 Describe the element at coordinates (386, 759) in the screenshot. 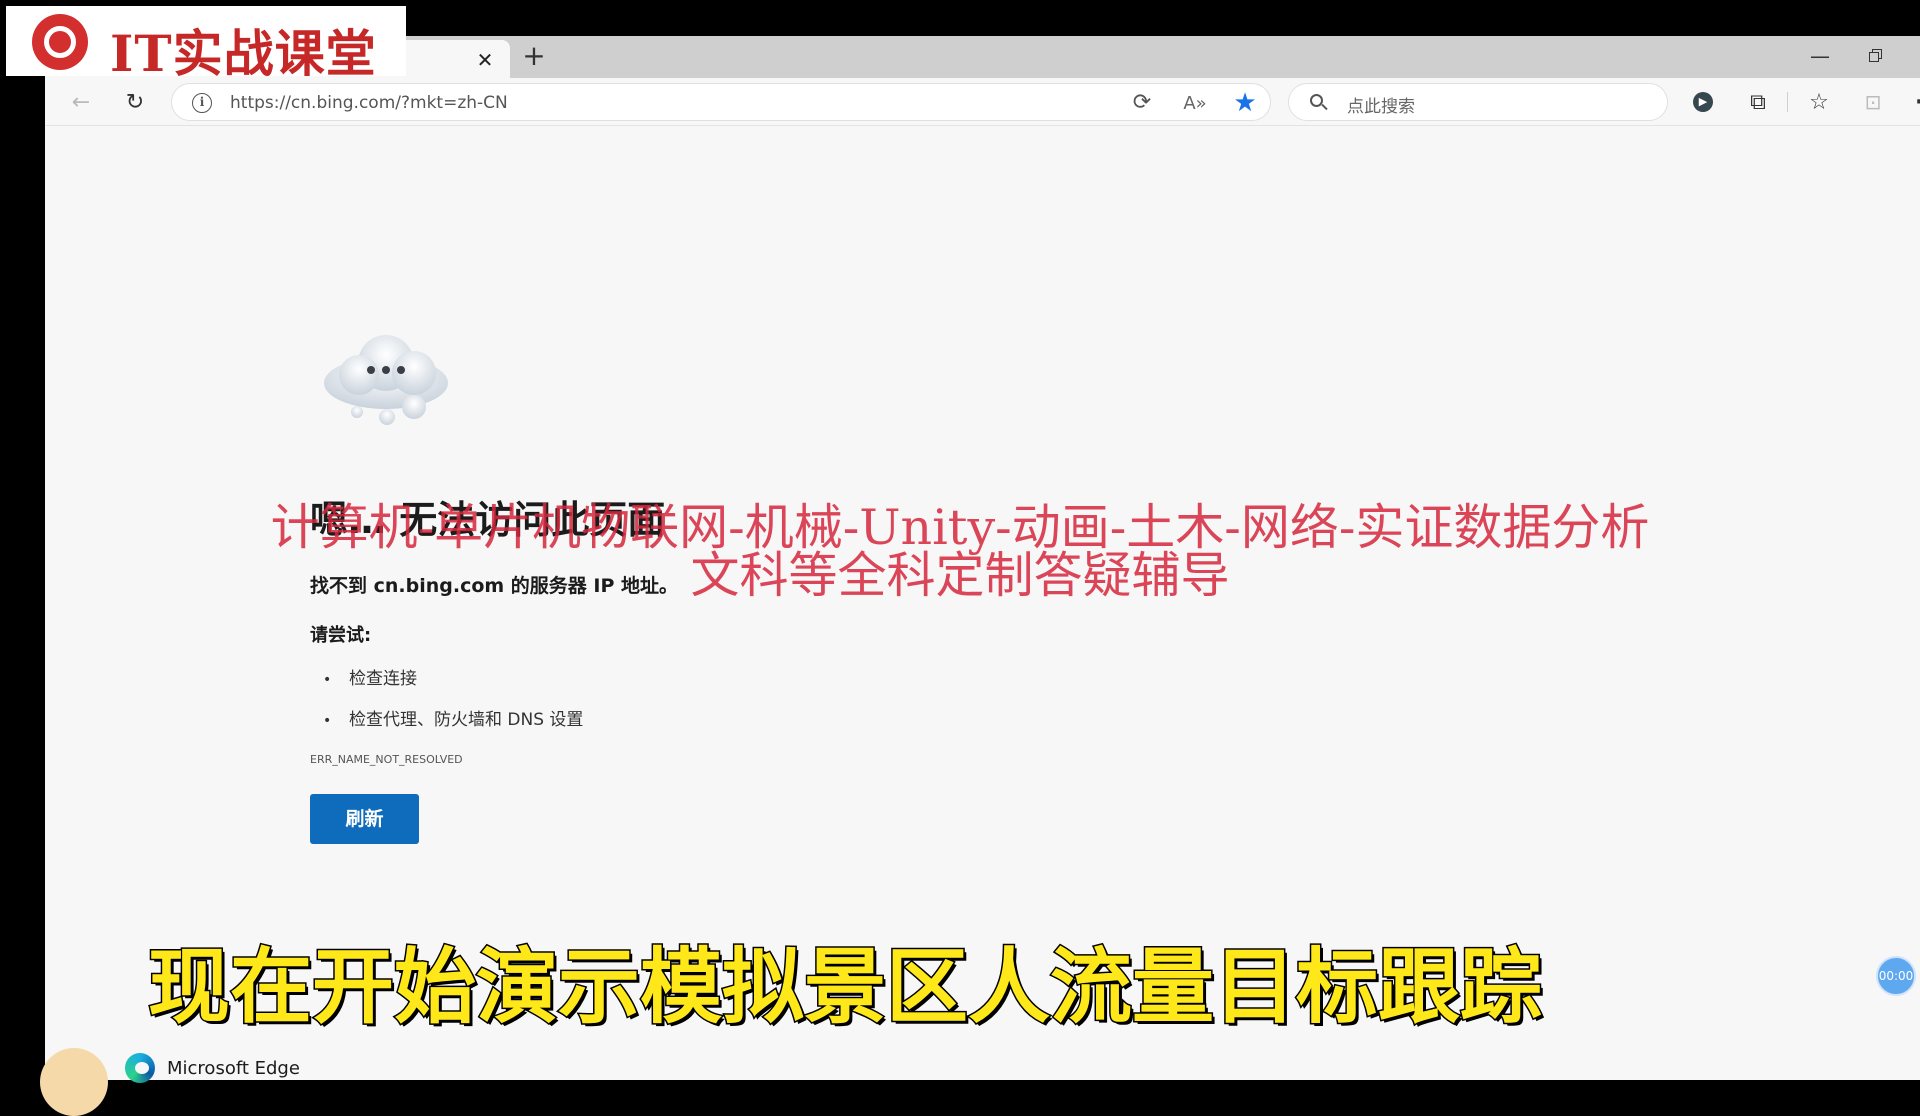

I see `error-code: ERR_NAME_NOT_RESOLVED` at that location.